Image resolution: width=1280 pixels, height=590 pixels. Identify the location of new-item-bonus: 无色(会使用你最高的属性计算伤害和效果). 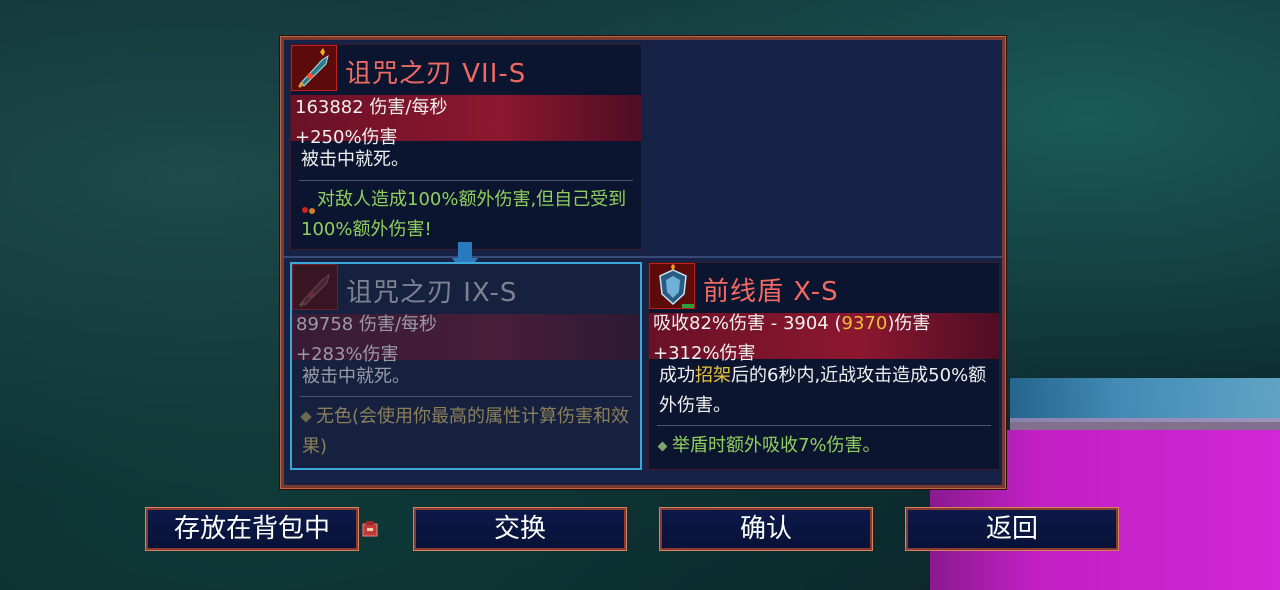
(468, 432).